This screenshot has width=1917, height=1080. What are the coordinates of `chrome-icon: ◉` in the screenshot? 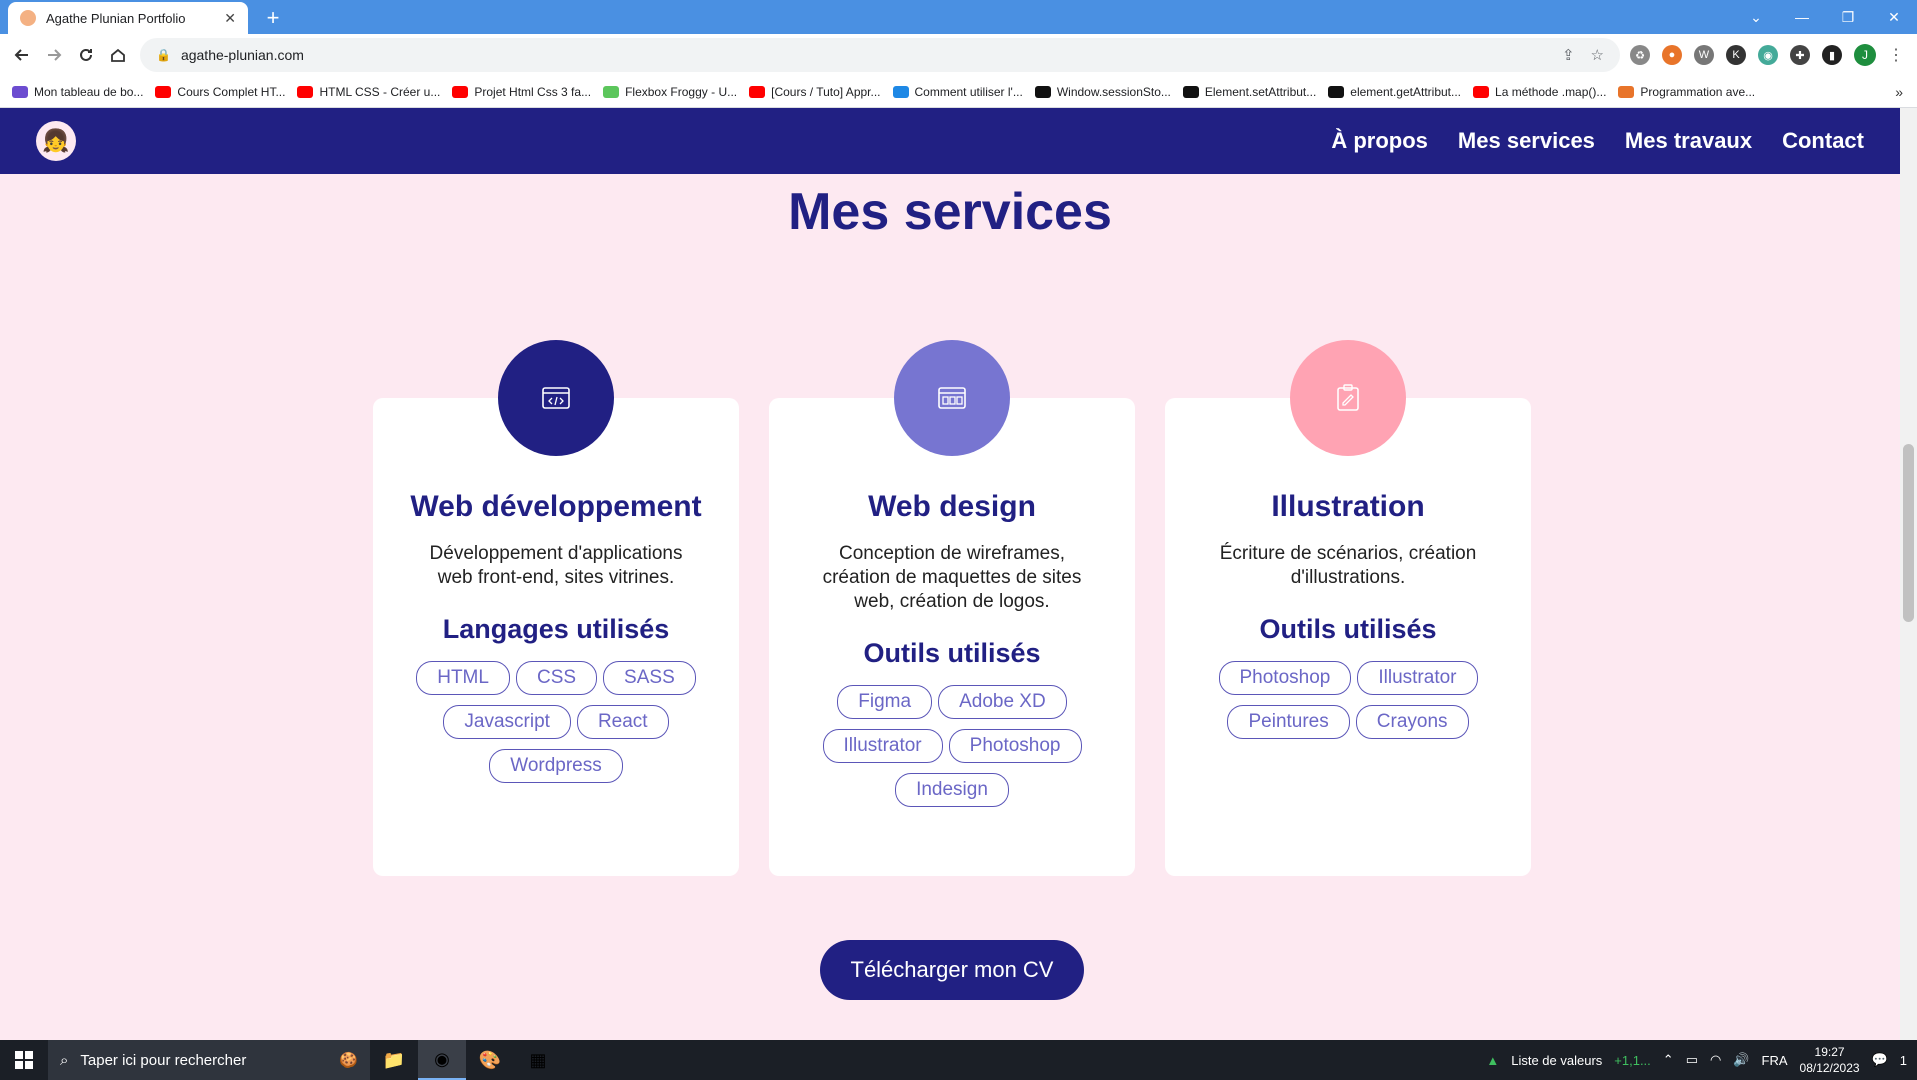 It's located at (442, 1060).